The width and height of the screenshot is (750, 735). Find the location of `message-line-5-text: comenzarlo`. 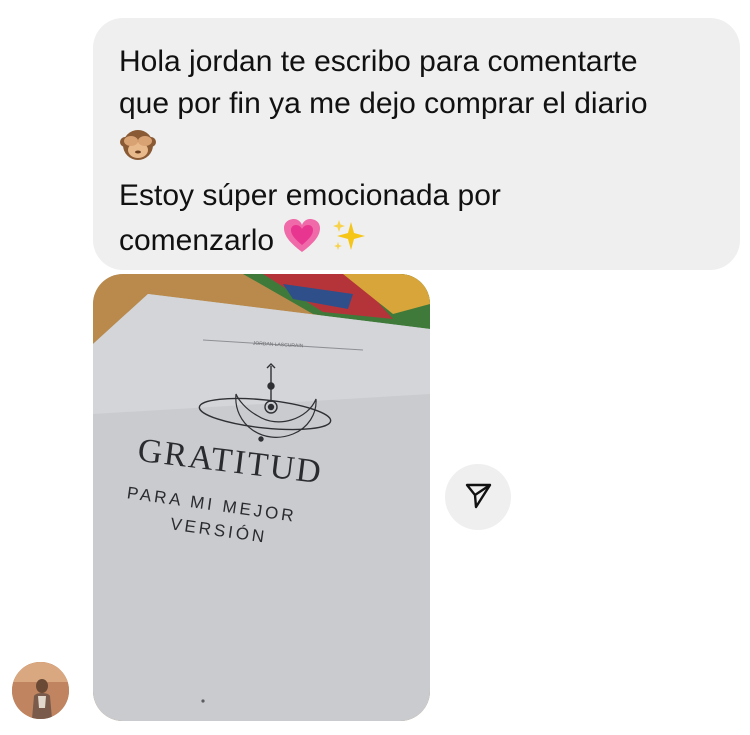

message-line-5-text: comenzarlo is located at coordinates (197, 240).